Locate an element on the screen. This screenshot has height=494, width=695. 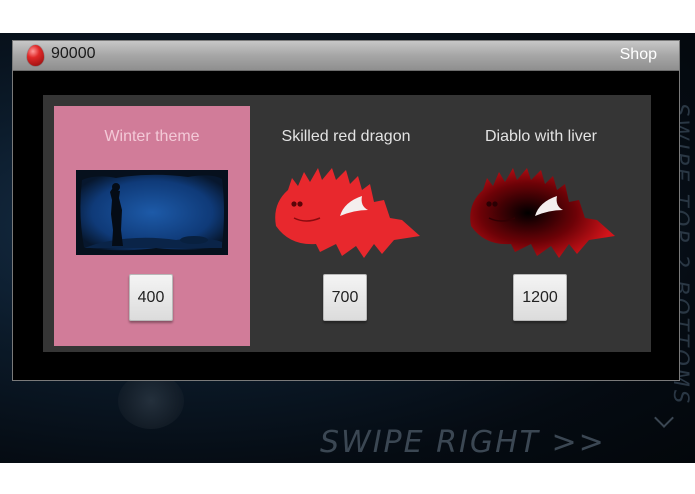
shop-item-winter-theme: Winter theme 400 is located at coordinates (152, 226).